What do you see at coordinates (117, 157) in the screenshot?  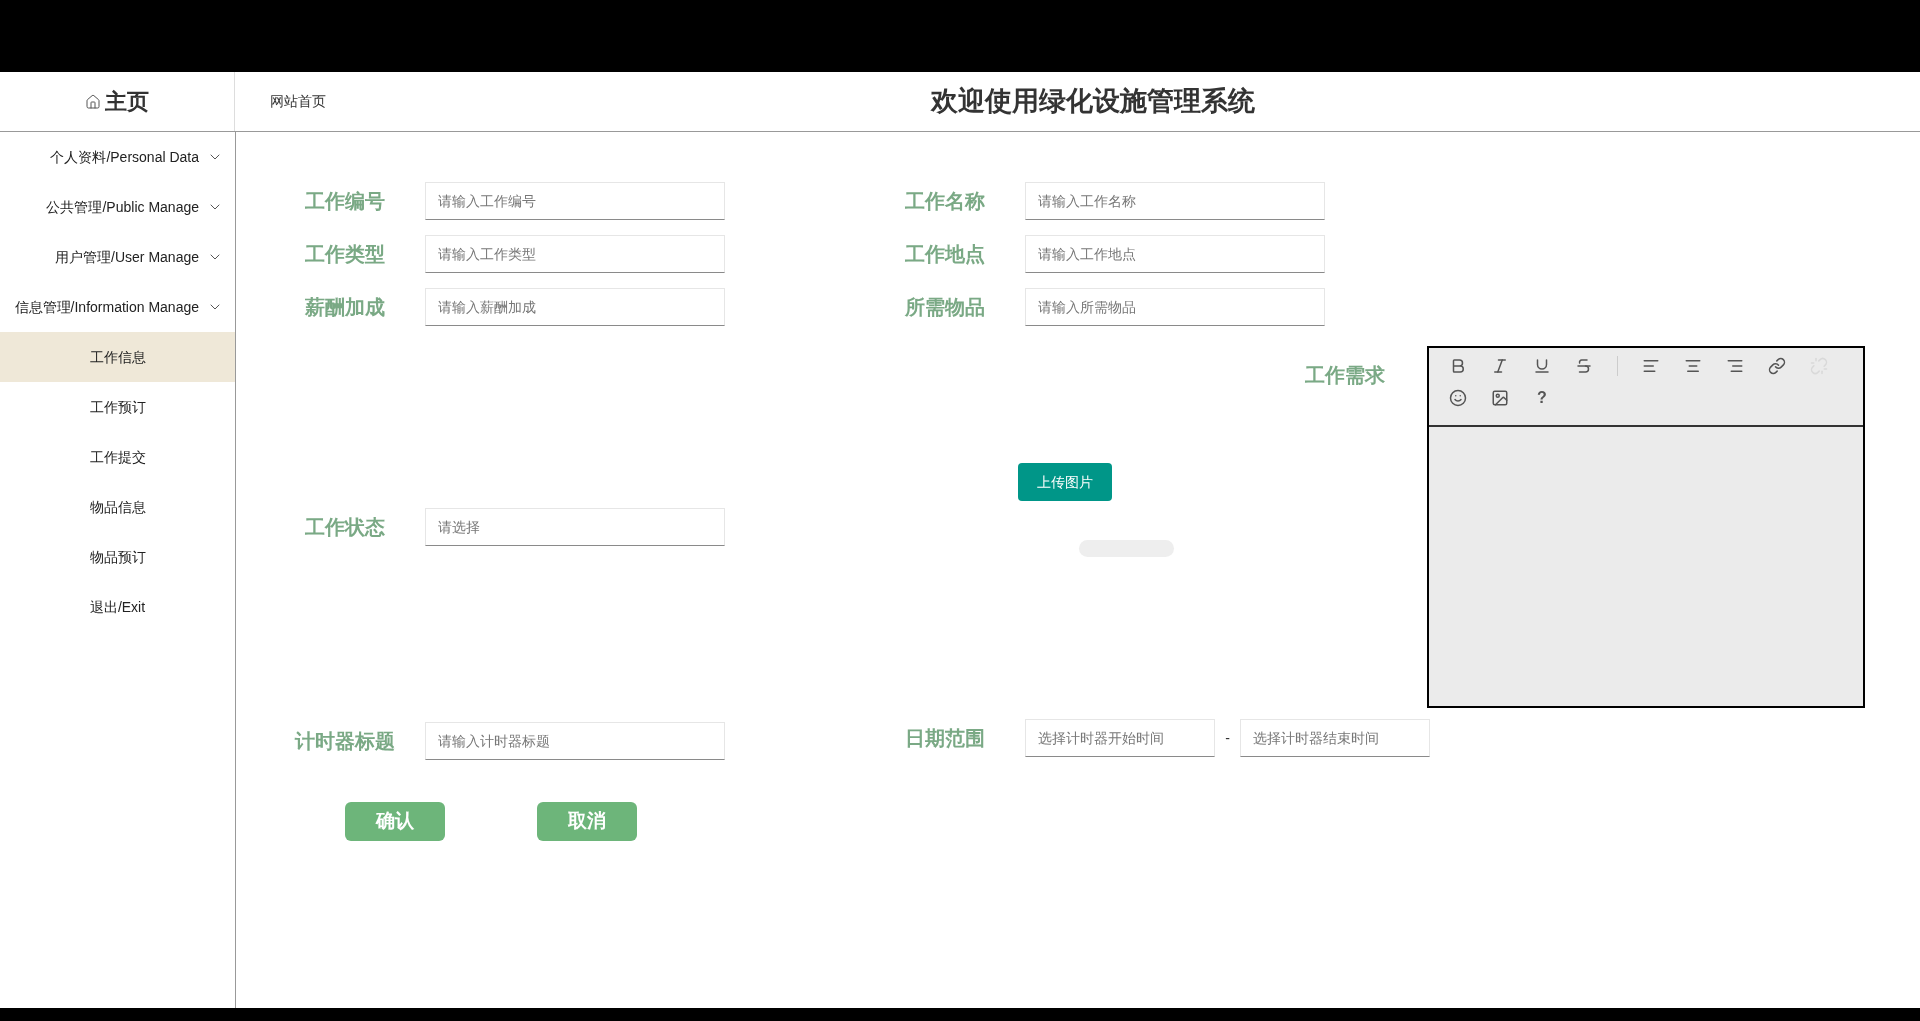 I see `sidebar-item: 个人资料/Personal Data` at bounding box center [117, 157].